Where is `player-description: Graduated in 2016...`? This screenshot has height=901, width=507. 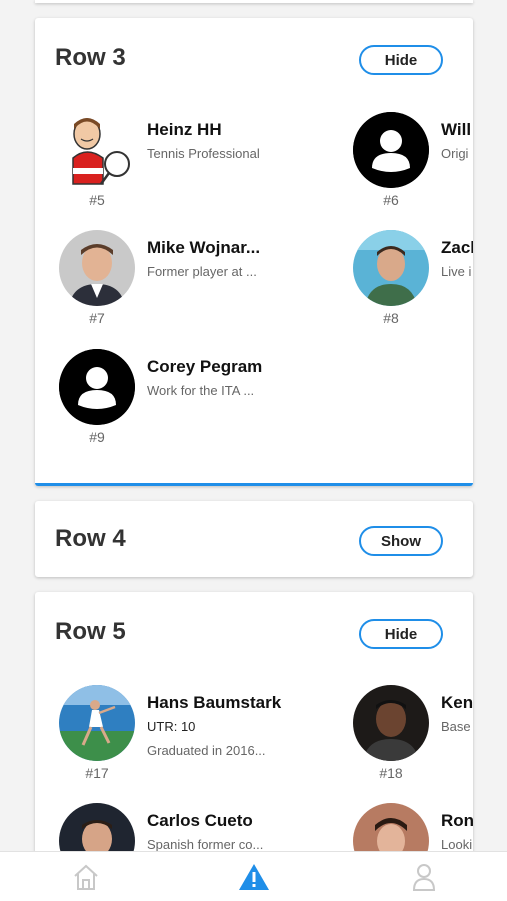 player-description: Graduated in 2016... is located at coordinates (206, 750).